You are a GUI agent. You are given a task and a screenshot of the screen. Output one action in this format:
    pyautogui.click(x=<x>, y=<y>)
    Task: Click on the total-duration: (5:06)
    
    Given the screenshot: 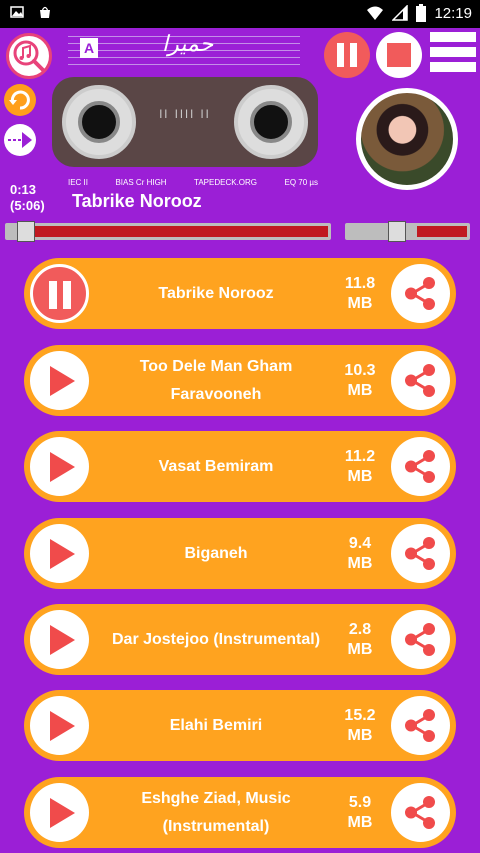 What is the action you would take?
    pyautogui.click(x=27, y=205)
    